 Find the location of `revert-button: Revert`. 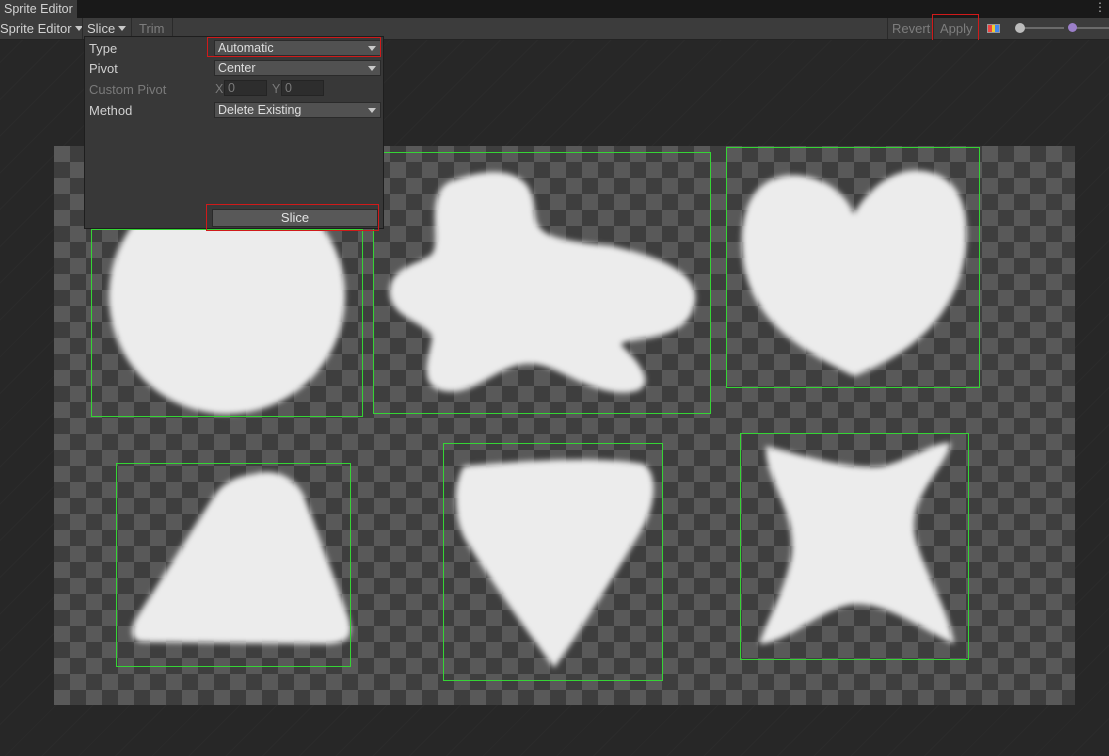

revert-button: Revert is located at coordinates (911, 28).